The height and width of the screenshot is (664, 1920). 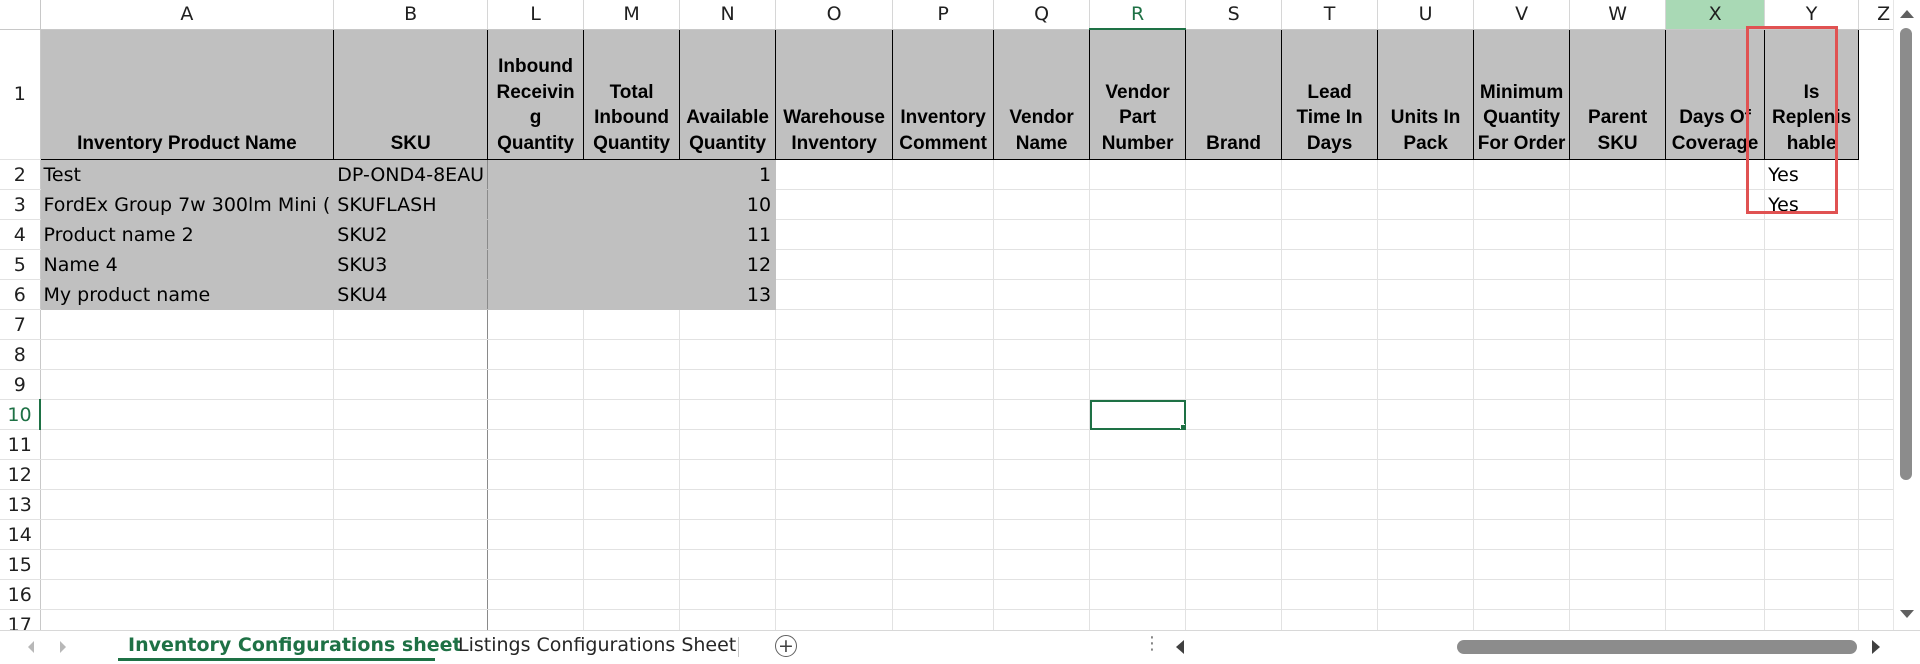 What do you see at coordinates (411, 174) in the screenshot?
I see `sku-cell: DP-OND4-8EAU` at bounding box center [411, 174].